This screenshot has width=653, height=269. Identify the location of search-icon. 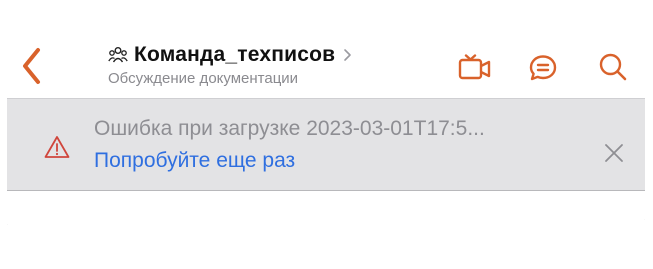
(613, 67).